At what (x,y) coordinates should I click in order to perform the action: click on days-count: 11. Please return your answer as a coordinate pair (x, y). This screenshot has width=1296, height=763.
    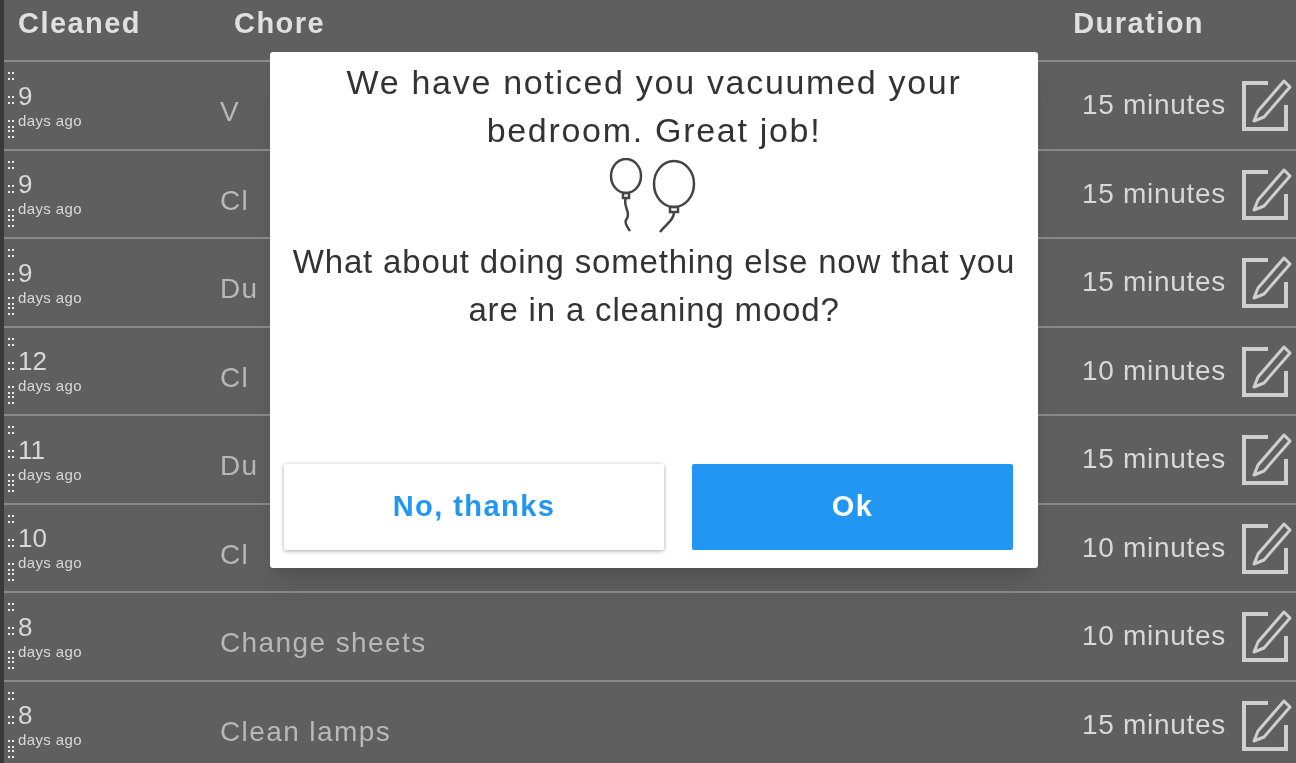
    Looking at the image, I should click on (32, 449).